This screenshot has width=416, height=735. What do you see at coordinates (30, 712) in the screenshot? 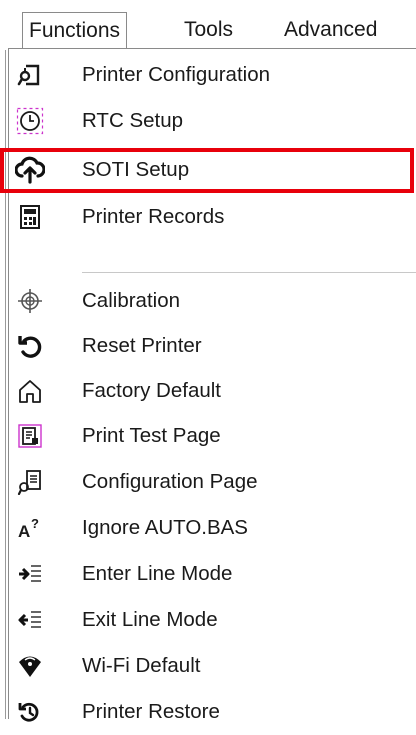
I see `restore-icon` at bounding box center [30, 712].